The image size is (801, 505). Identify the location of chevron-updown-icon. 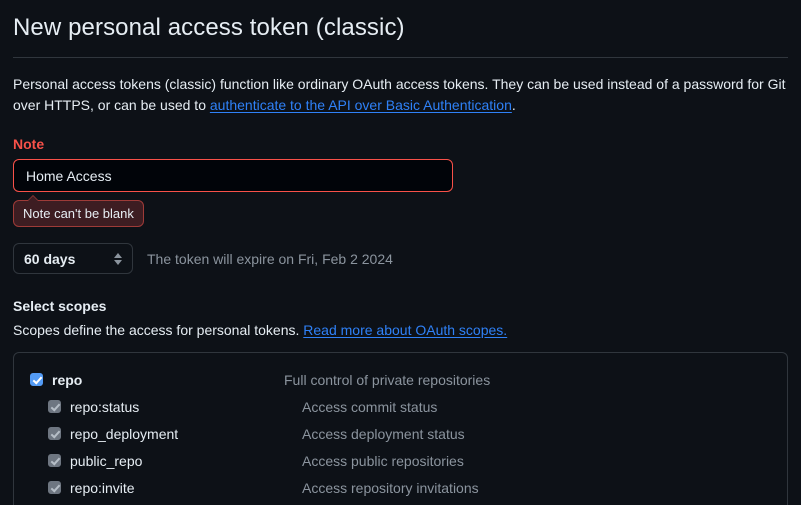
(118, 258).